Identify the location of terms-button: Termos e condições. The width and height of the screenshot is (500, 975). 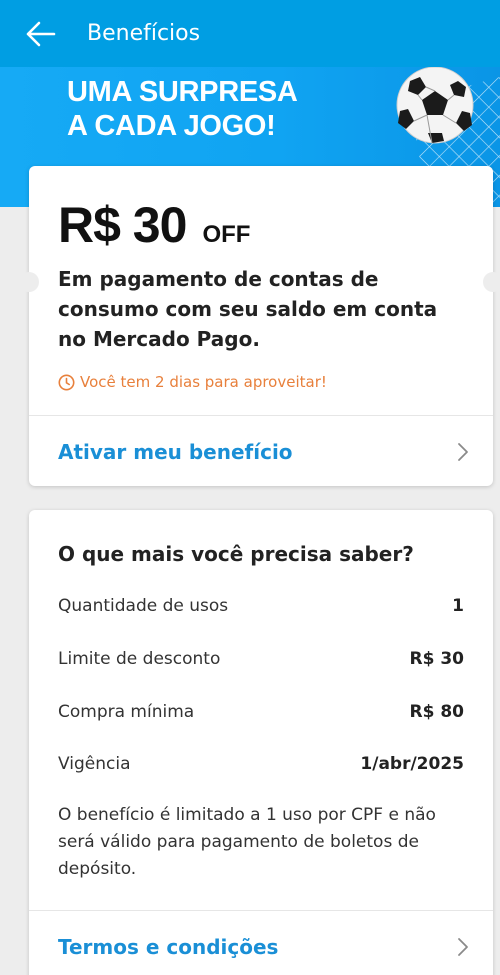
(261, 943).